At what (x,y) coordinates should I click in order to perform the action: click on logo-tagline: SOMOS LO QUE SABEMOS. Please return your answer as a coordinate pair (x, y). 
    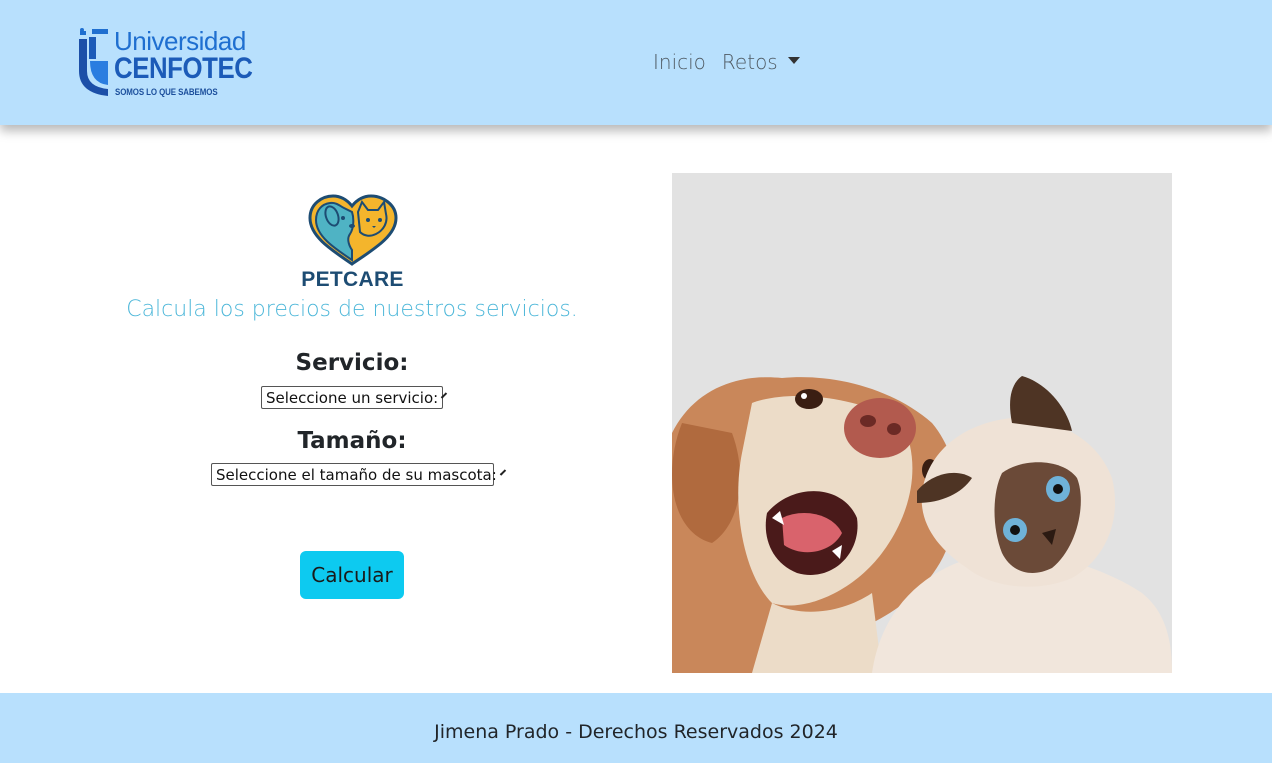
    Looking at the image, I should click on (166, 92).